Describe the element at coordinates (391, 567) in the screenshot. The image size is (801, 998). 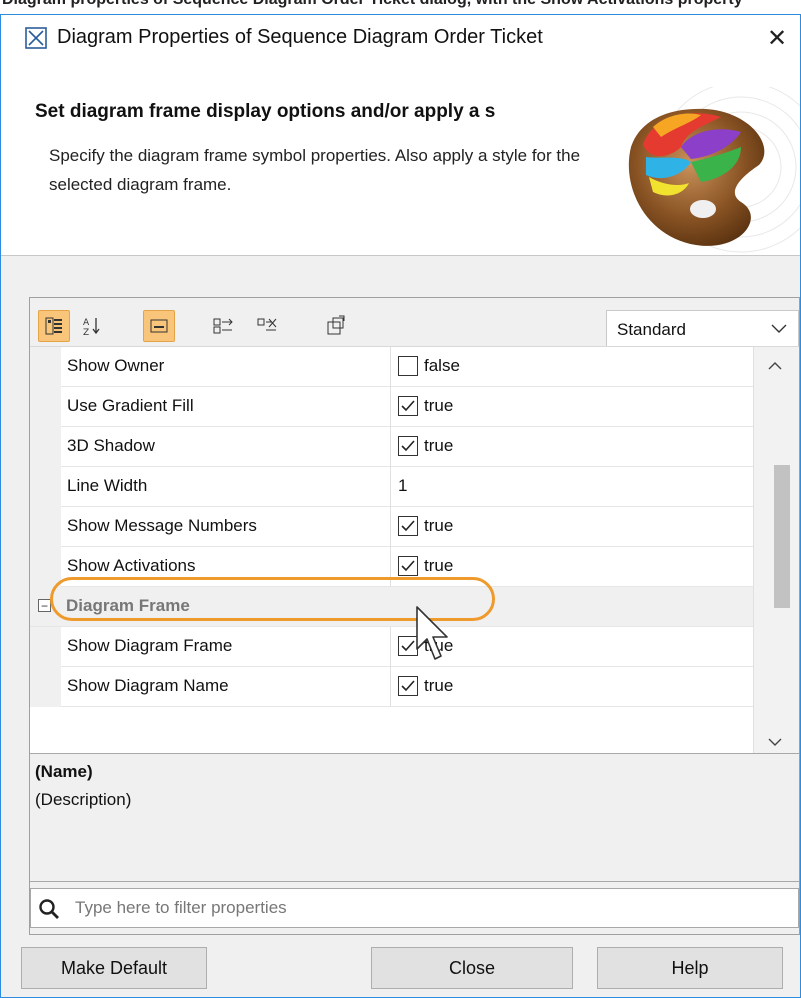
I see `property-row-show-activations: Show Activations true` at that location.